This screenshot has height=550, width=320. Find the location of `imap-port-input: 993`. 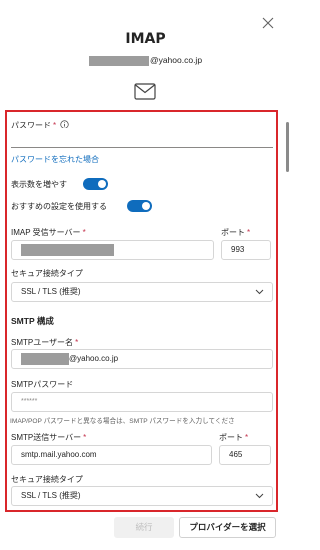

imap-port-input: 993 is located at coordinates (246, 250).